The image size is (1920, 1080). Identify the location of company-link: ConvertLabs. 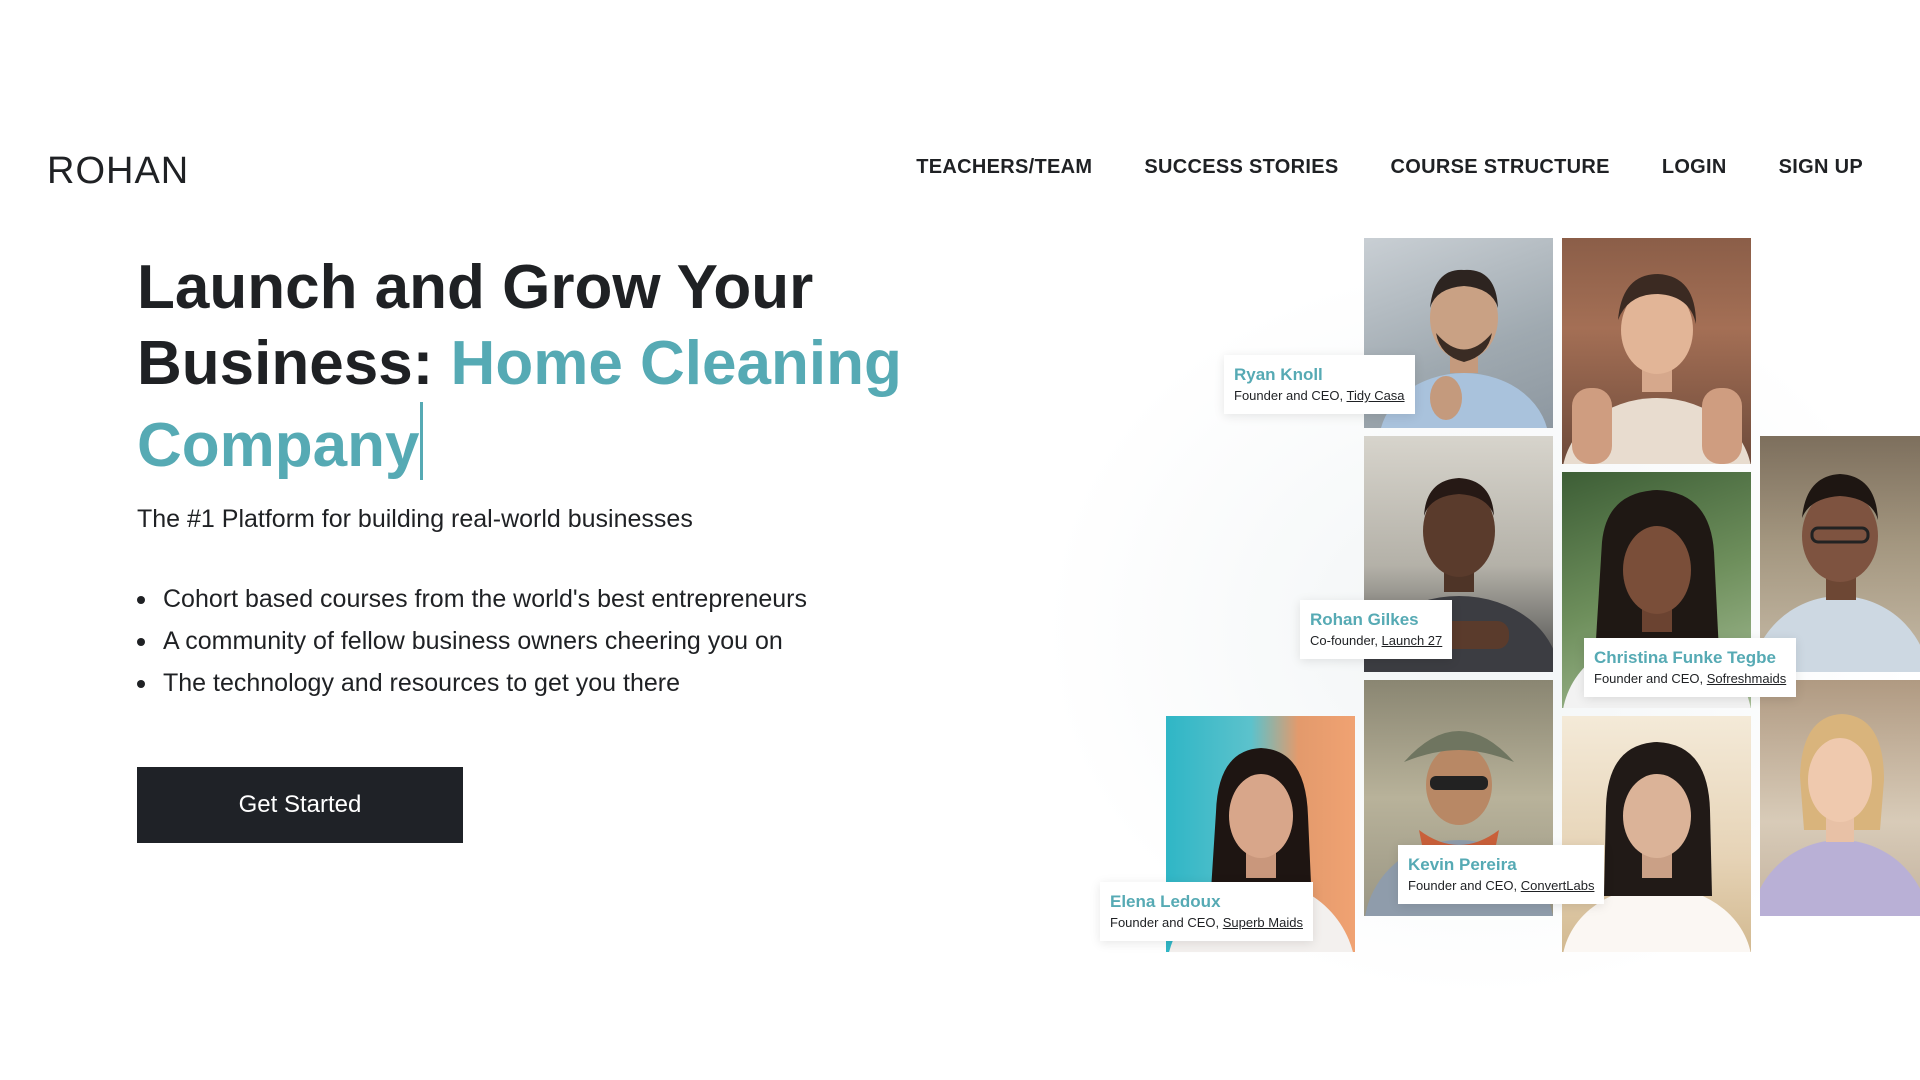
(1558, 885).